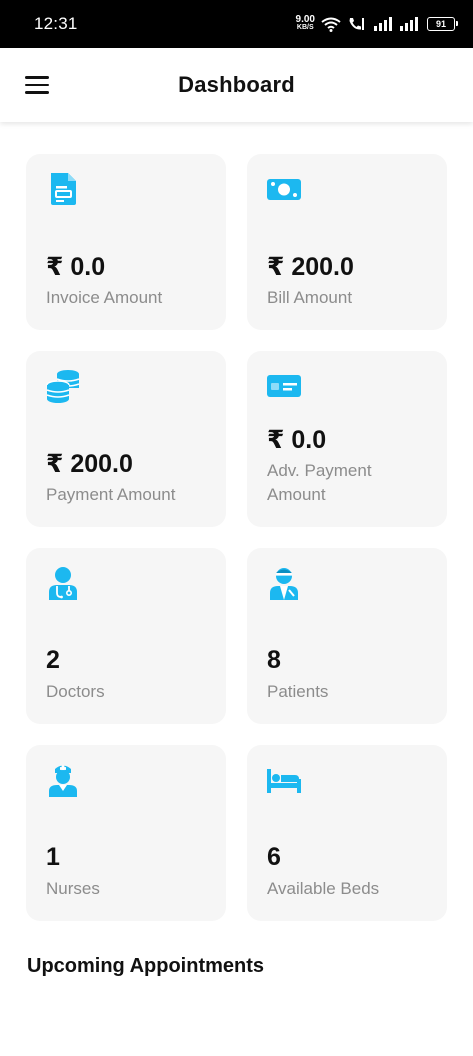  I want to click on patients-card: 8 Patients, so click(347, 636).